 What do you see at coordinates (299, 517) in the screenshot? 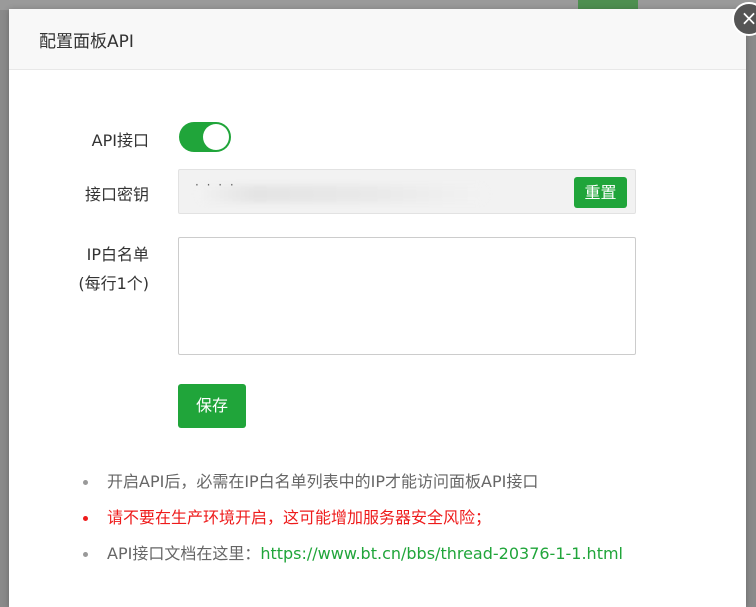
I see `warning-text: 请不要在生产环境开启，这可能增加服务器安全风险；` at bounding box center [299, 517].